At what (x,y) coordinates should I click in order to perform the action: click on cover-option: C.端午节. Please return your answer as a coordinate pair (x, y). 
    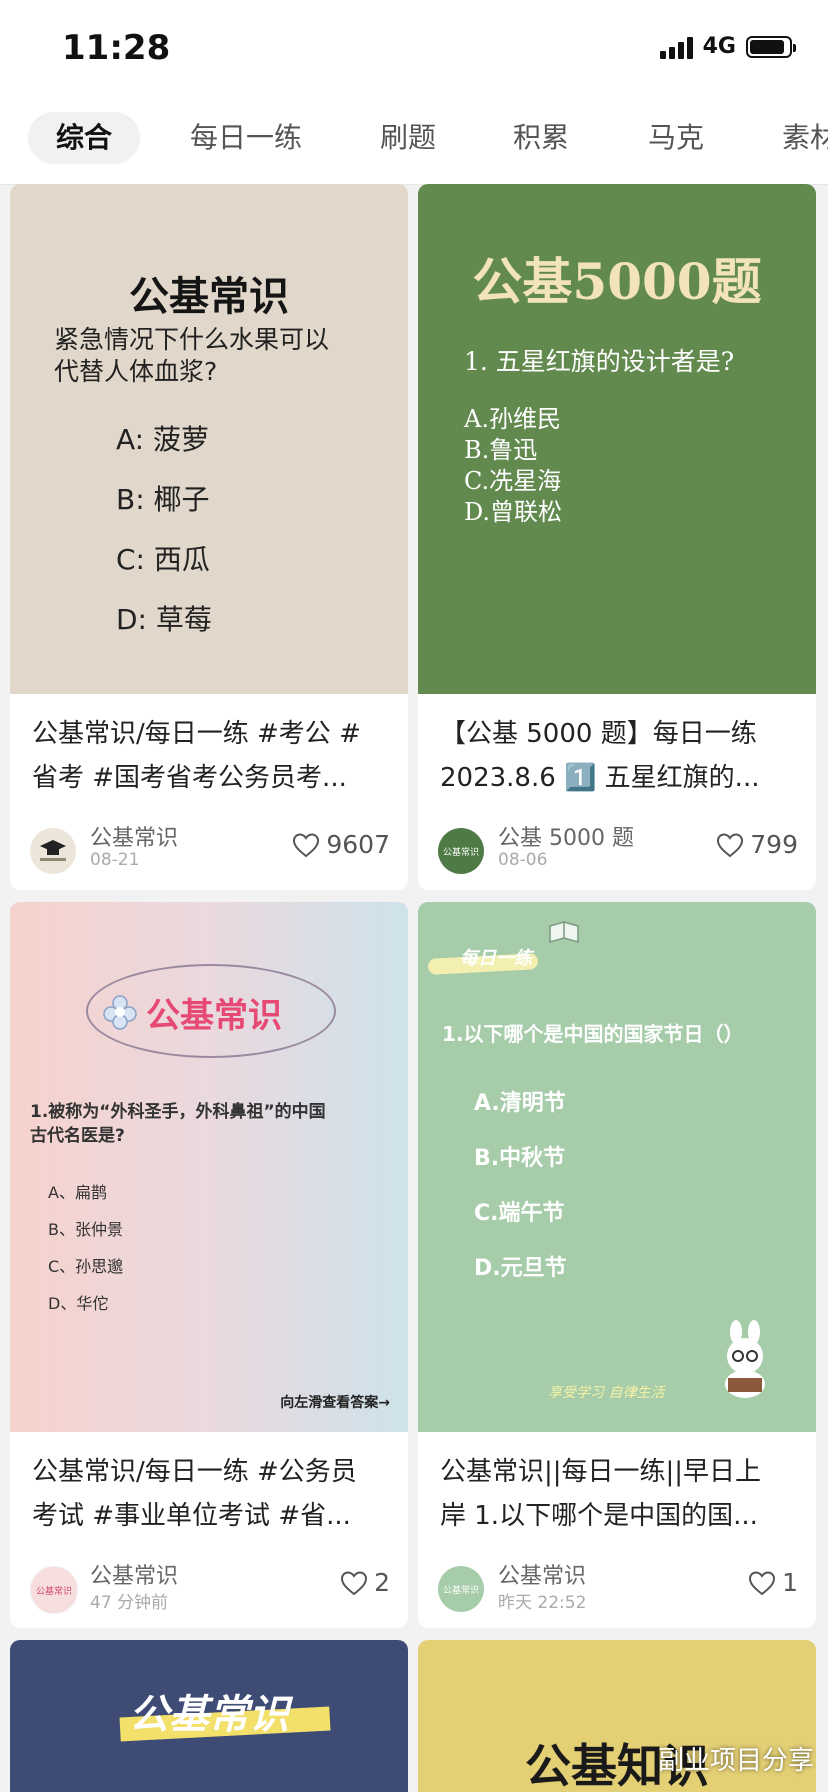
    Looking at the image, I should click on (519, 1213).